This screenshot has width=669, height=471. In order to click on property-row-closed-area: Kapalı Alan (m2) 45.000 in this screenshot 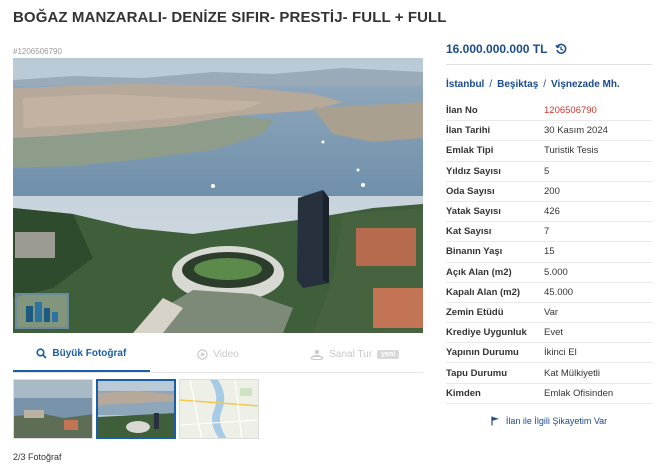, I will do `click(549, 293)`.